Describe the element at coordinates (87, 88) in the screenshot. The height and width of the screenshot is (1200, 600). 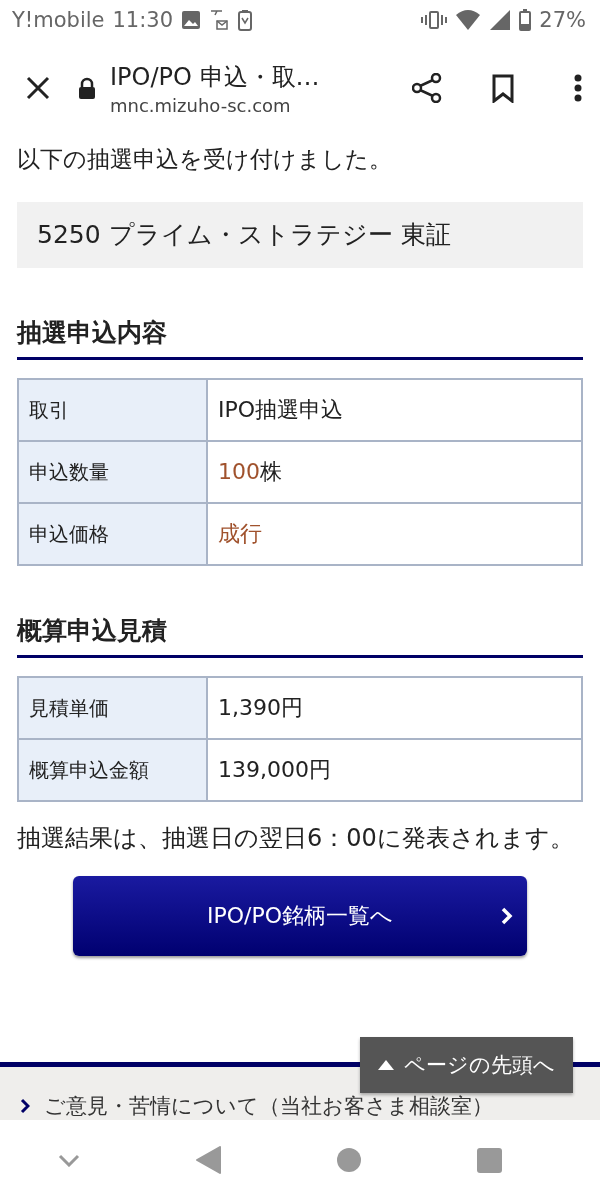
I see `lock-icon` at that location.